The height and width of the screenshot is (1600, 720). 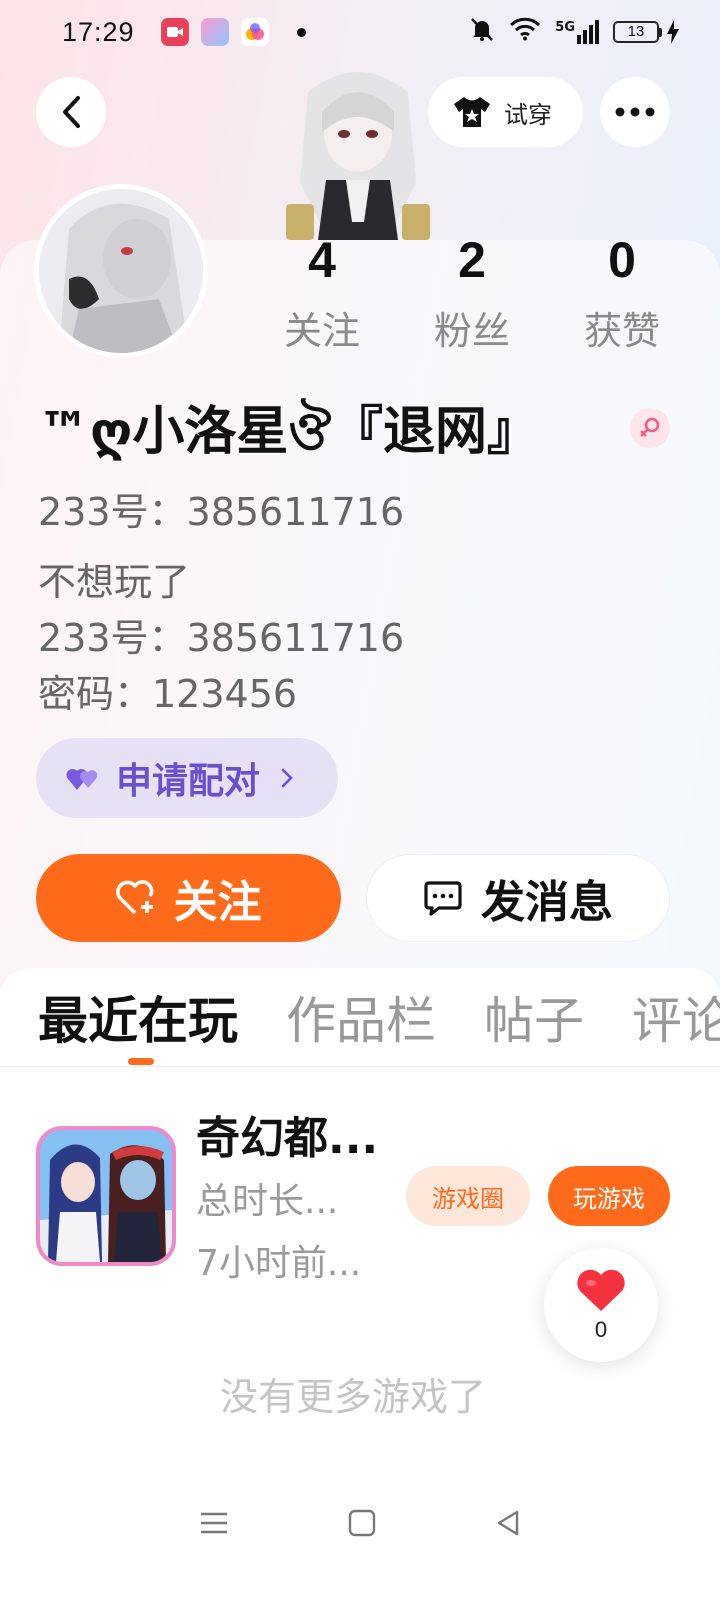 I want to click on try-on-label: 试穿, so click(x=528, y=114).